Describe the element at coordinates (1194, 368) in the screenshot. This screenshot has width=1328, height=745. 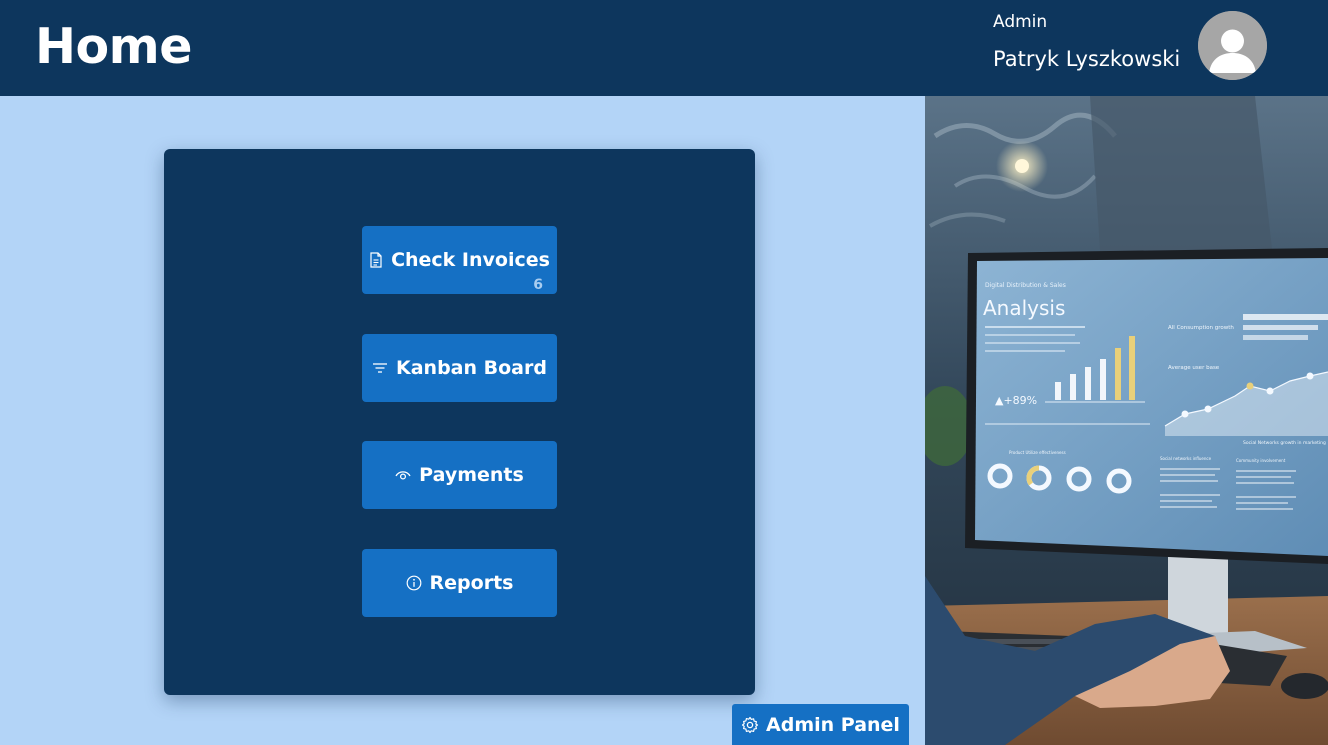
I see `screen-users: Average user base` at that location.